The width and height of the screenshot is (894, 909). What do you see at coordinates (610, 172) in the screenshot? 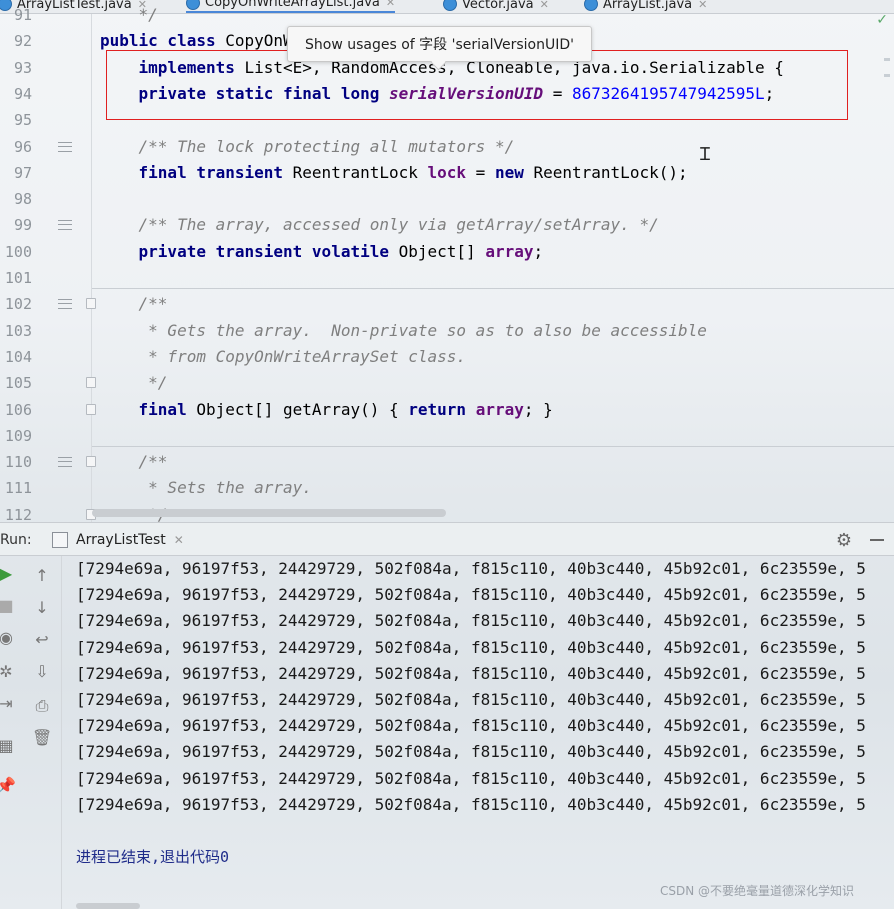
I see `code-token: ReentrantLock();` at bounding box center [610, 172].